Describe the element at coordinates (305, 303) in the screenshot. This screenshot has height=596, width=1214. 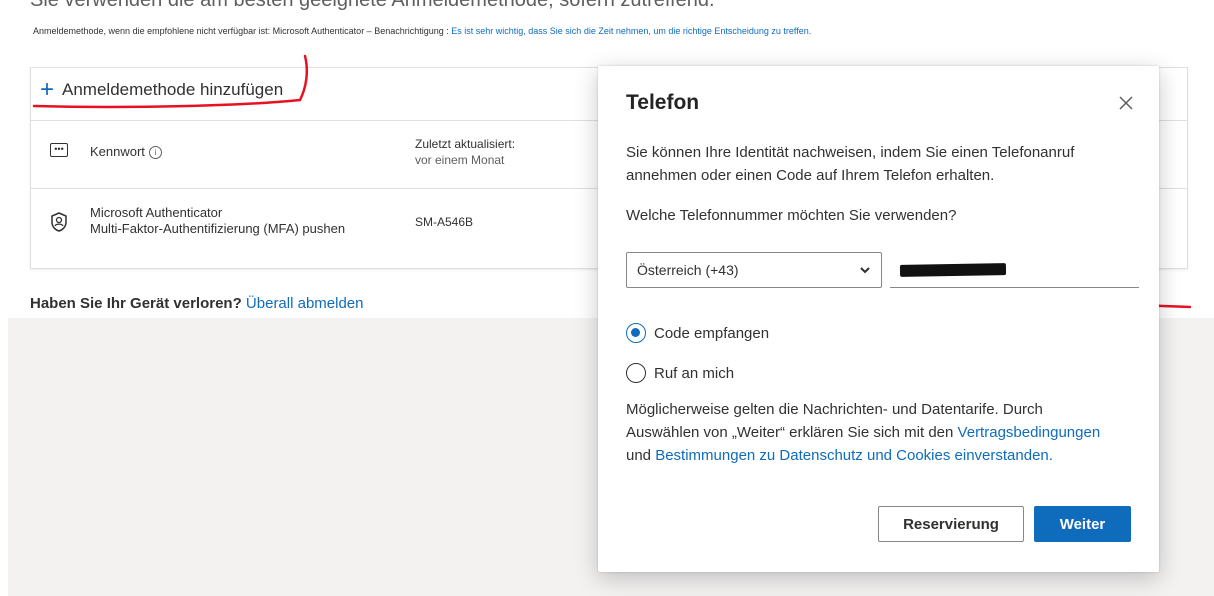
I see `sign-out-everywhere-link: Überall abmelden` at that location.